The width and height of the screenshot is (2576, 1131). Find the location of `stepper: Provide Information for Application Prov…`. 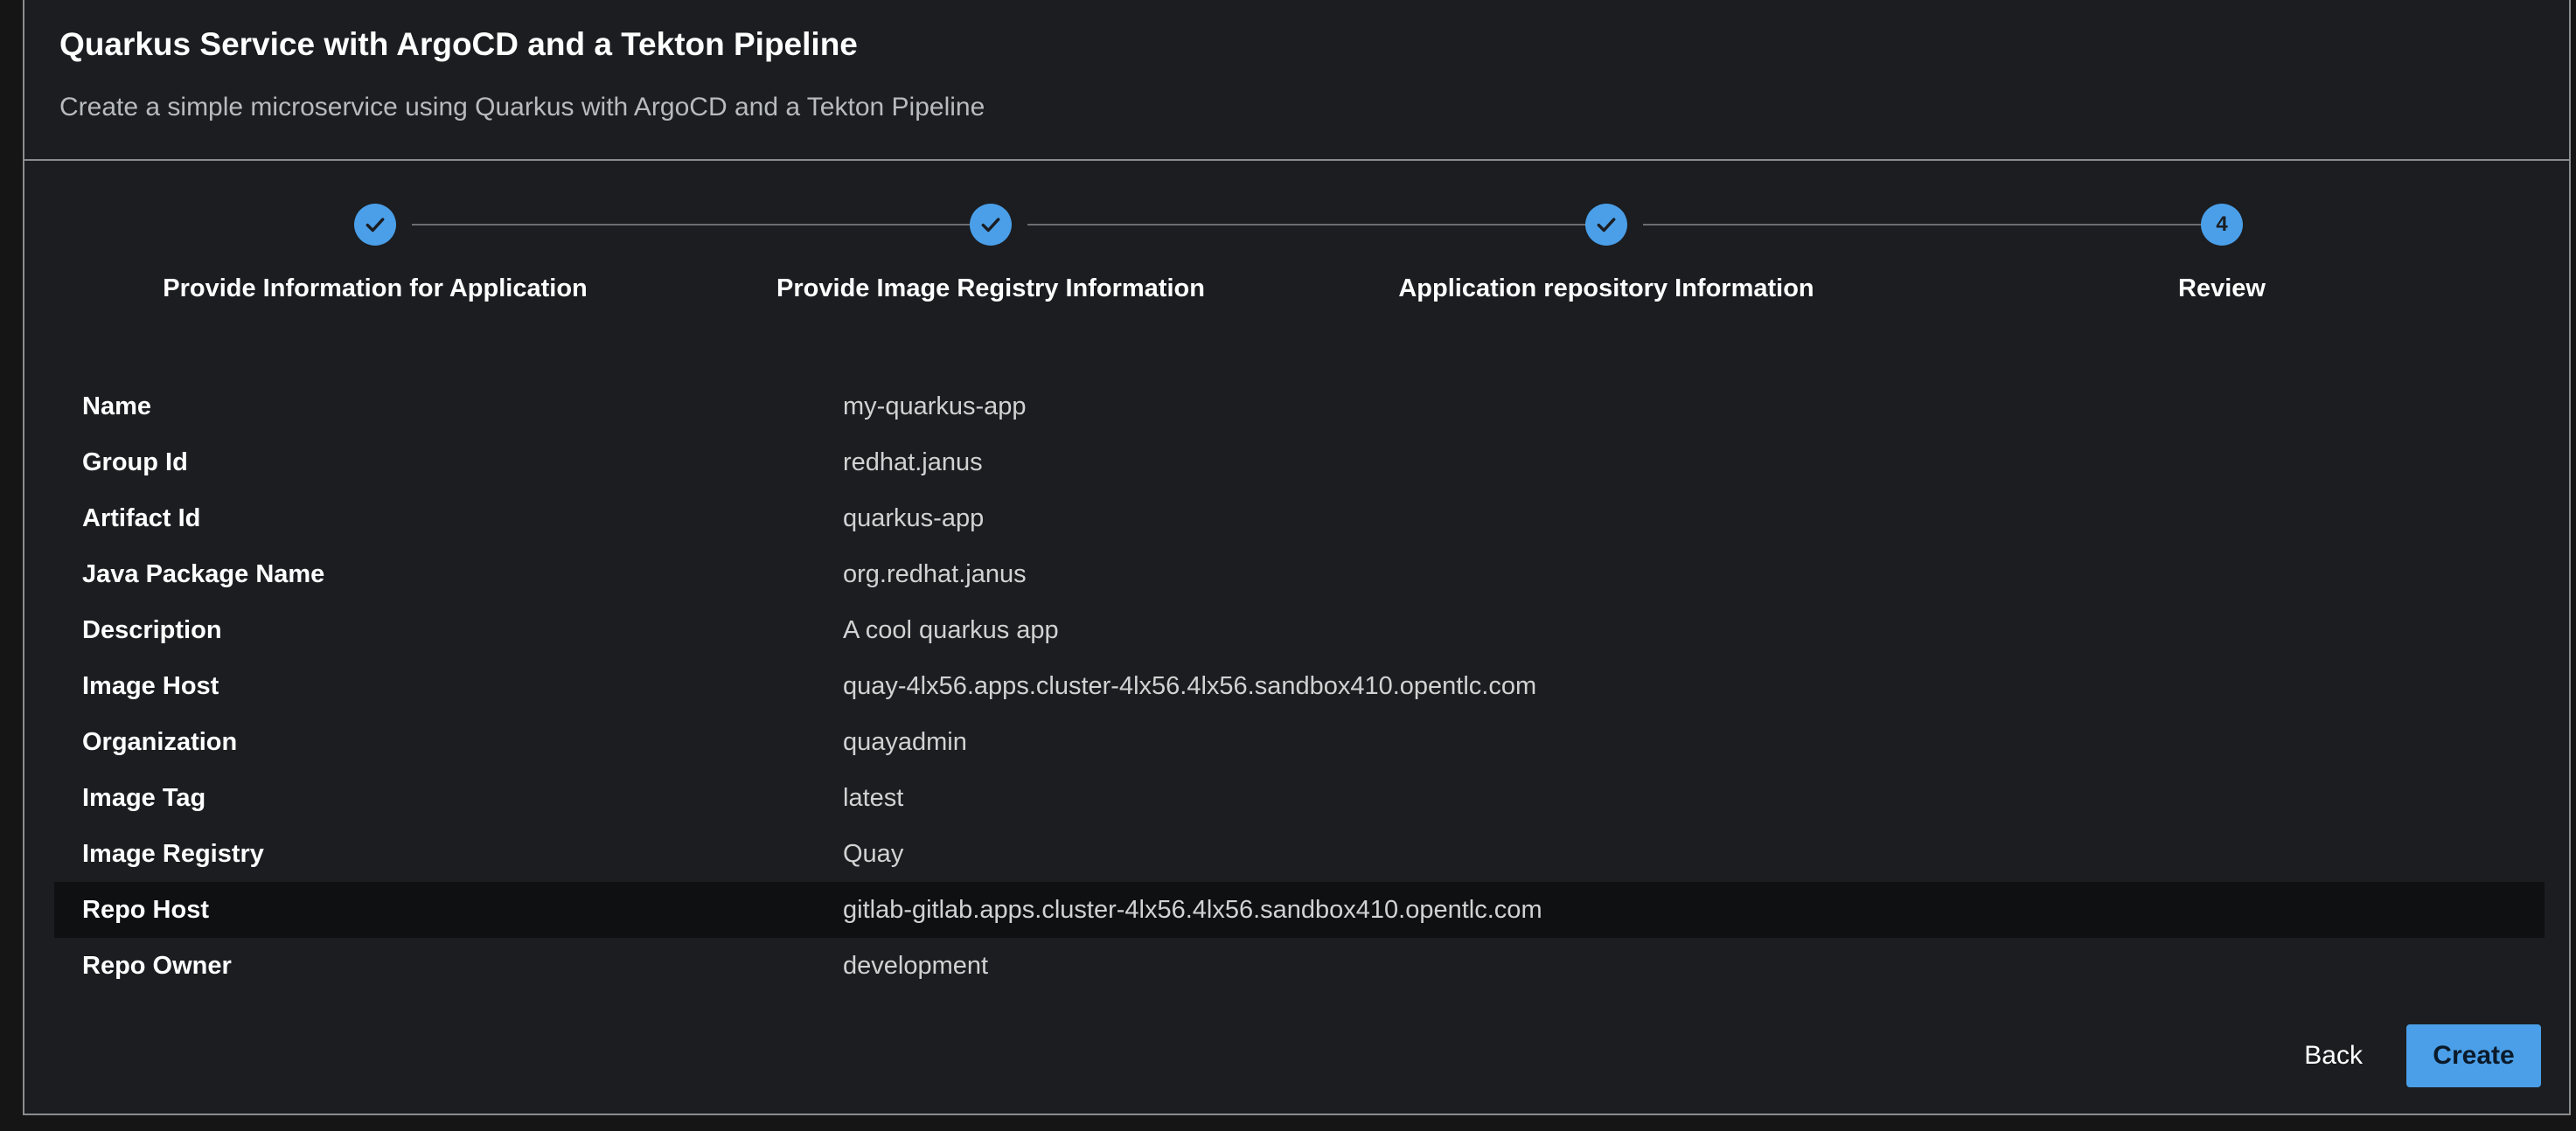

stepper: Provide Information for Application Prov… is located at coordinates (1296, 244).